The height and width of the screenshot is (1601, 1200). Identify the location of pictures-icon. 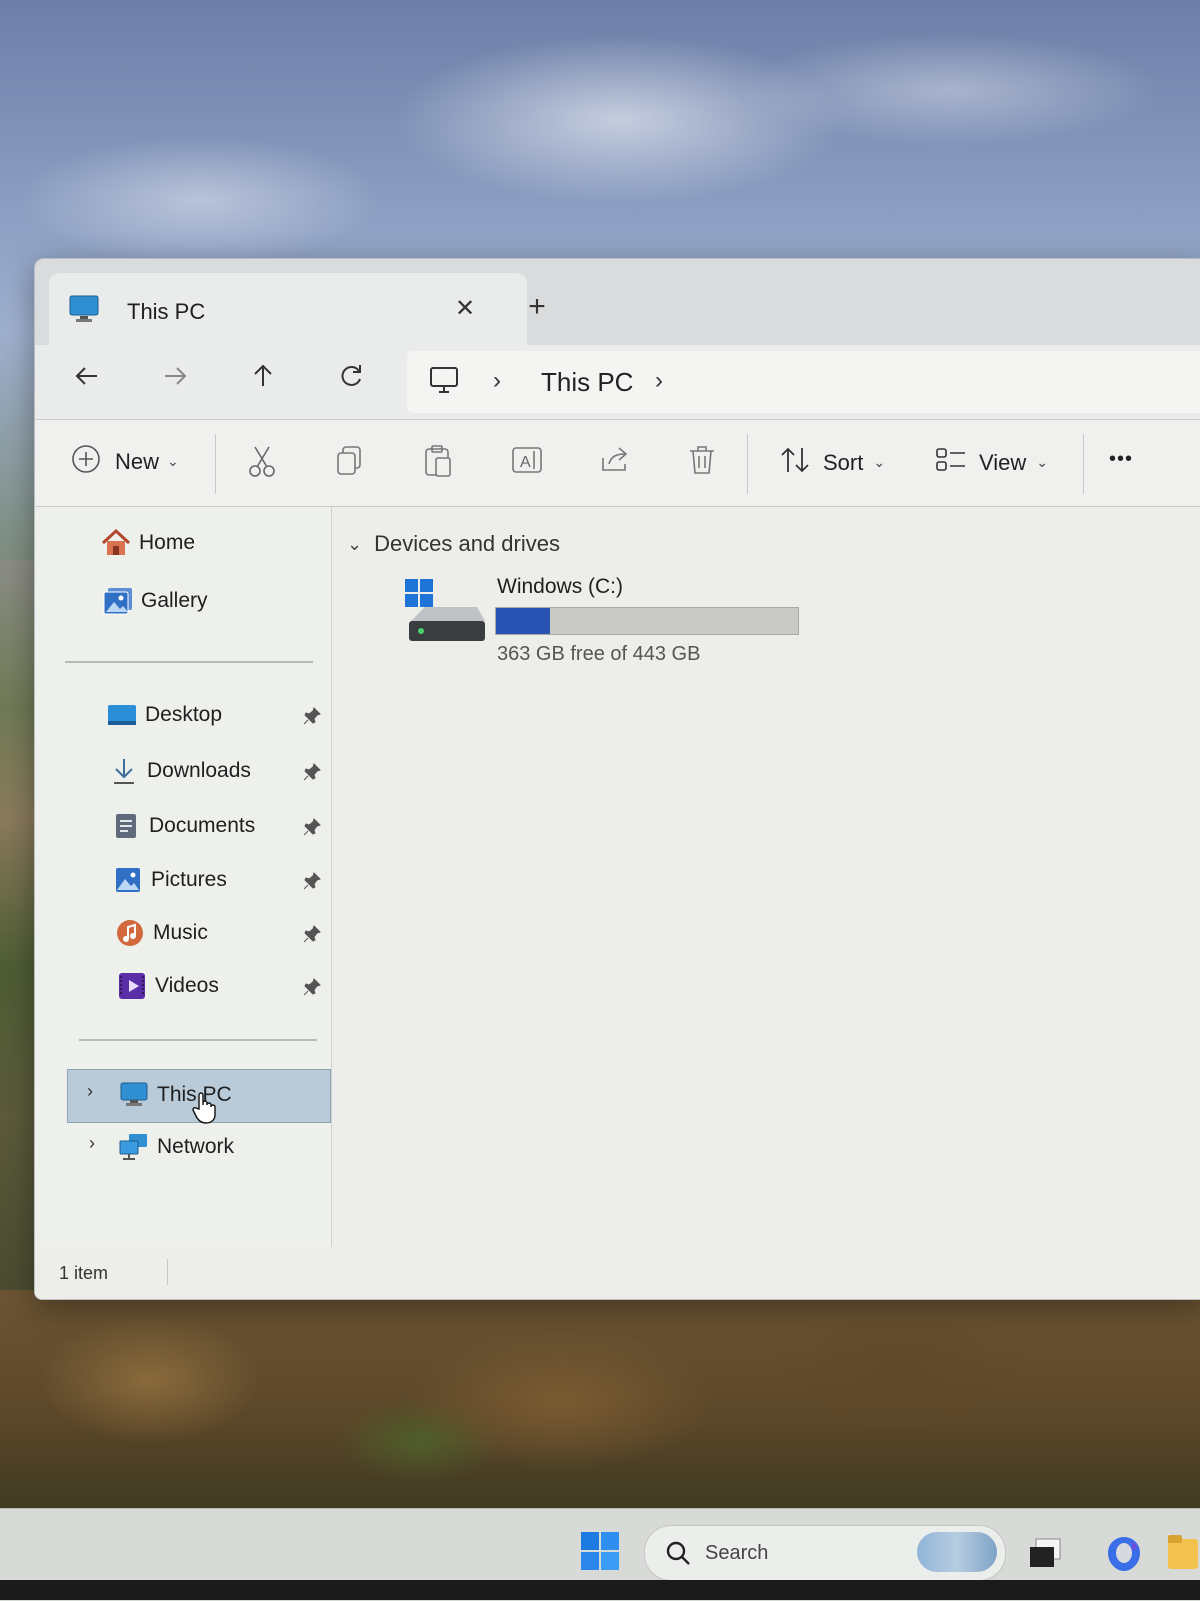
(128, 880).